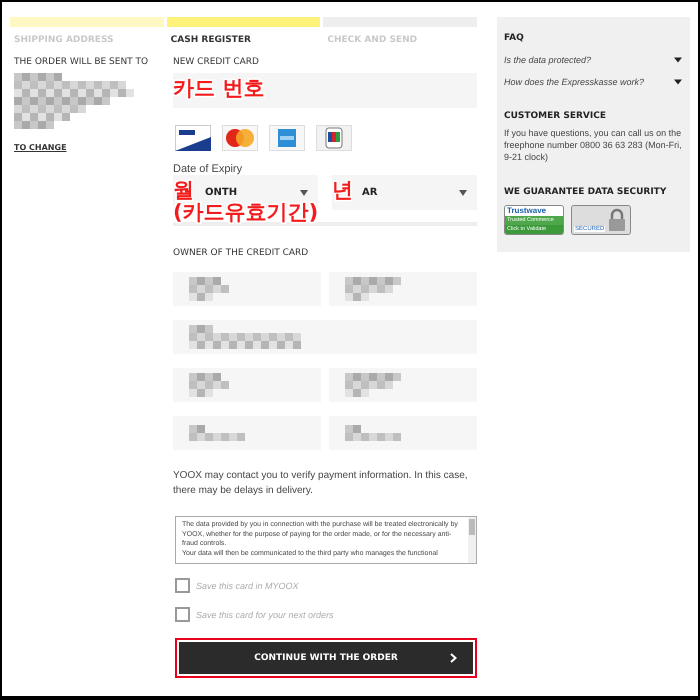  Describe the element at coordinates (326, 540) in the screenshot. I see `privacy-text-box` at that location.